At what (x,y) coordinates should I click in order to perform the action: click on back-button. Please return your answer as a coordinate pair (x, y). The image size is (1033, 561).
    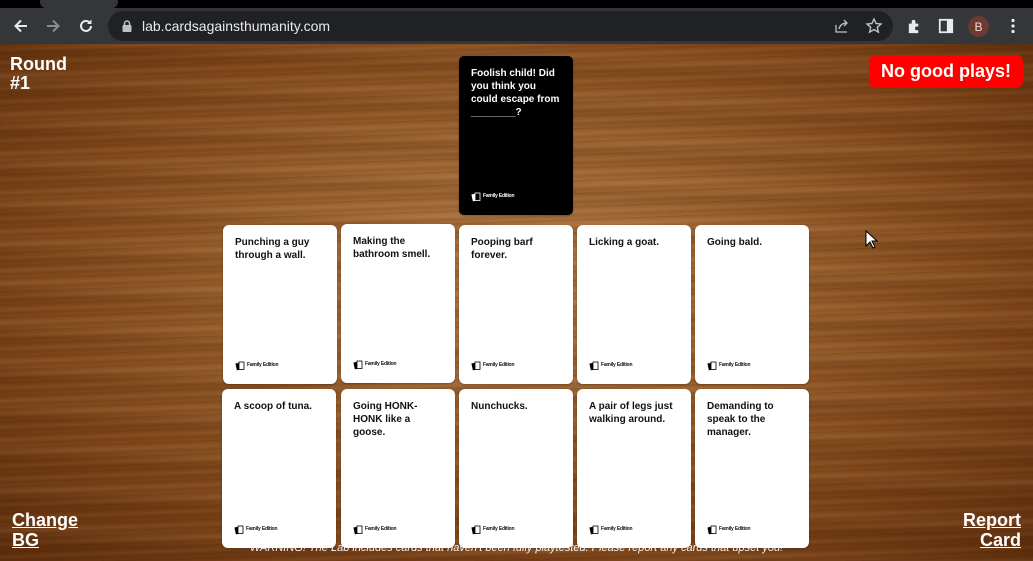
    Looking at the image, I should click on (21, 26).